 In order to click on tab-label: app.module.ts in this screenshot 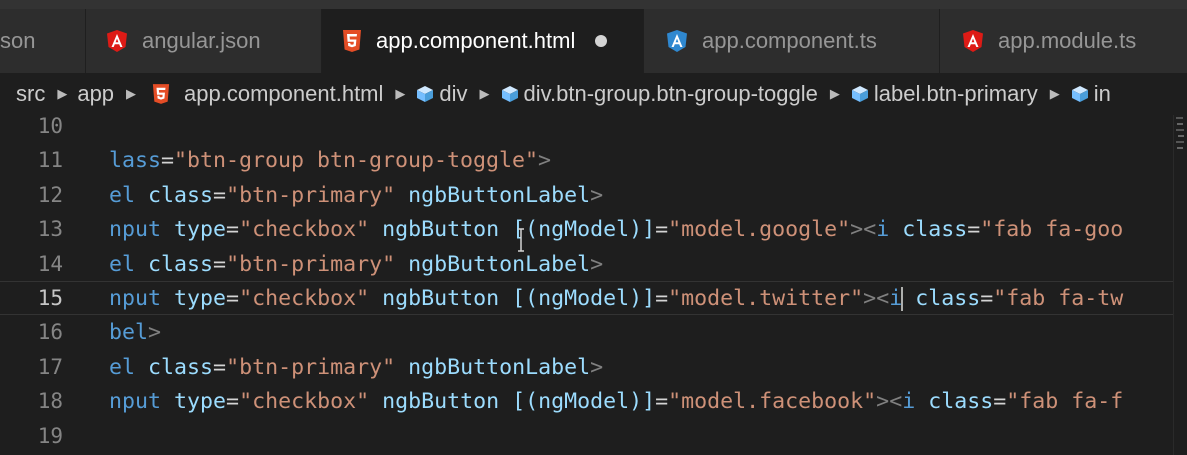, I will do `click(1067, 40)`.